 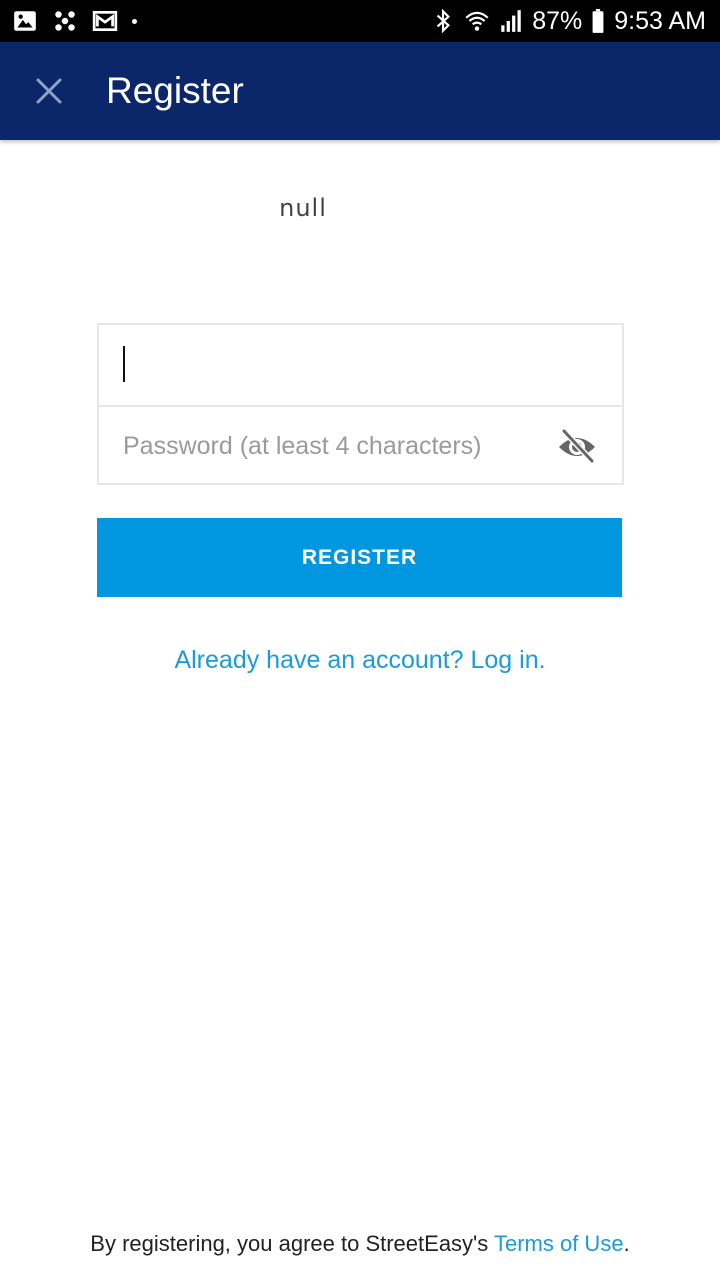 I want to click on battery-percent: 87%, so click(x=557, y=21).